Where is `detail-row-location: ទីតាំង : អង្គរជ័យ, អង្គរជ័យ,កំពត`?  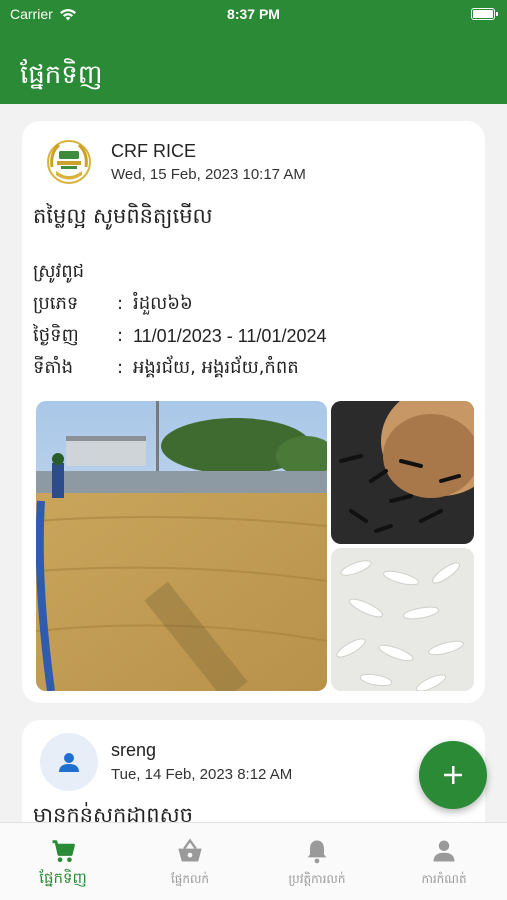
detail-row-location: ទីតាំង : អង្គរជ័យ, អង្គរជ័យ,កំពត is located at coordinates (253, 368).